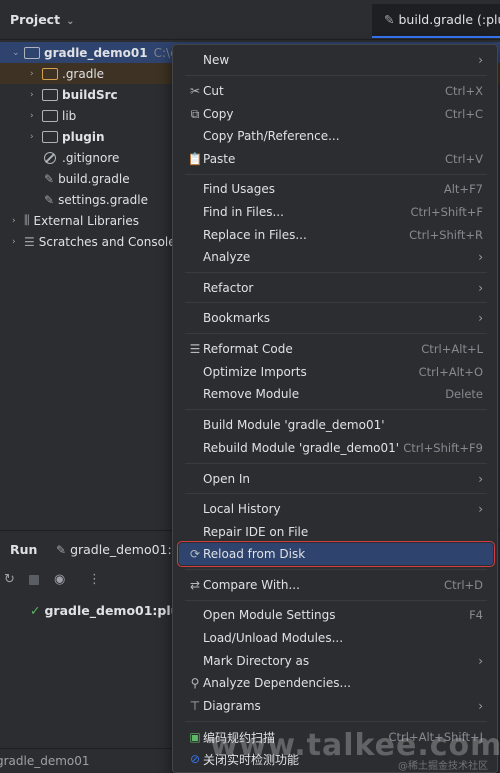  Describe the element at coordinates (195, 585) in the screenshot. I see `compare-icon: ⇄` at that location.